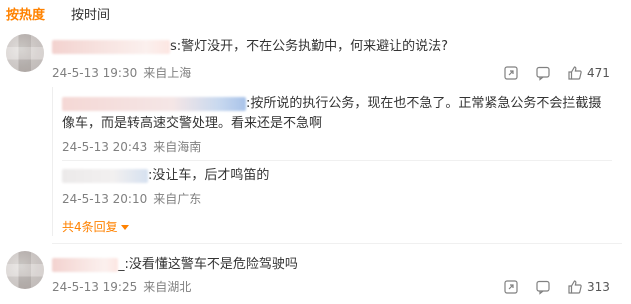 Image resolution: width=631 pixels, height=304 pixels. Describe the element at coordinates (598, 73) in the screenshot. I see `like-count: 471` at that location.